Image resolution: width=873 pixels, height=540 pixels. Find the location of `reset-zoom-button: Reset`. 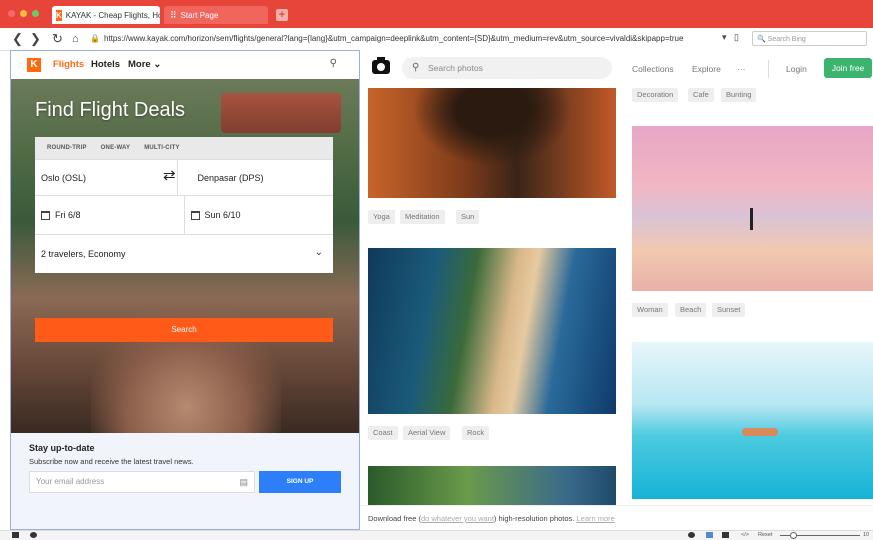

reset-zoom-button: Reset is located at coordinates (765, 535).